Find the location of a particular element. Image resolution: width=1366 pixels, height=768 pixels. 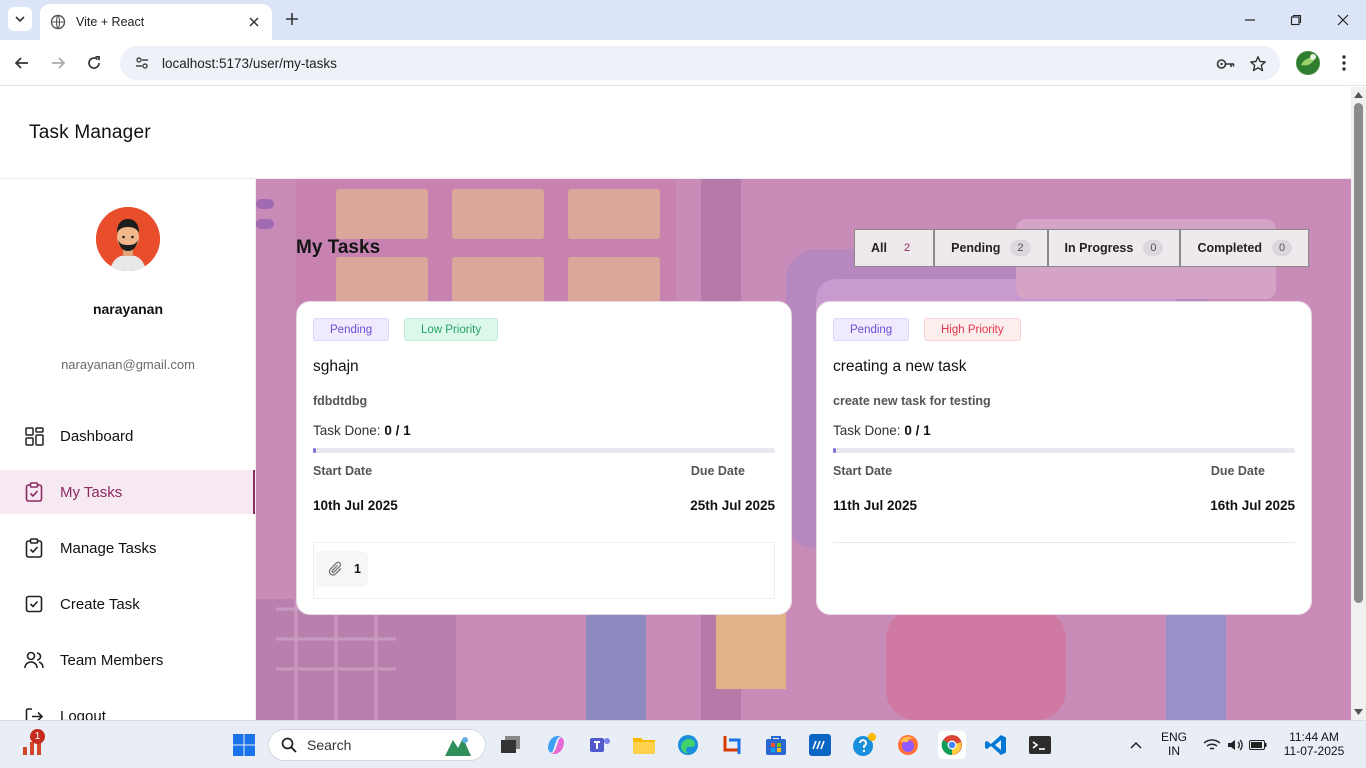

search-placeholder: Search is located at coordinates (329, 745).